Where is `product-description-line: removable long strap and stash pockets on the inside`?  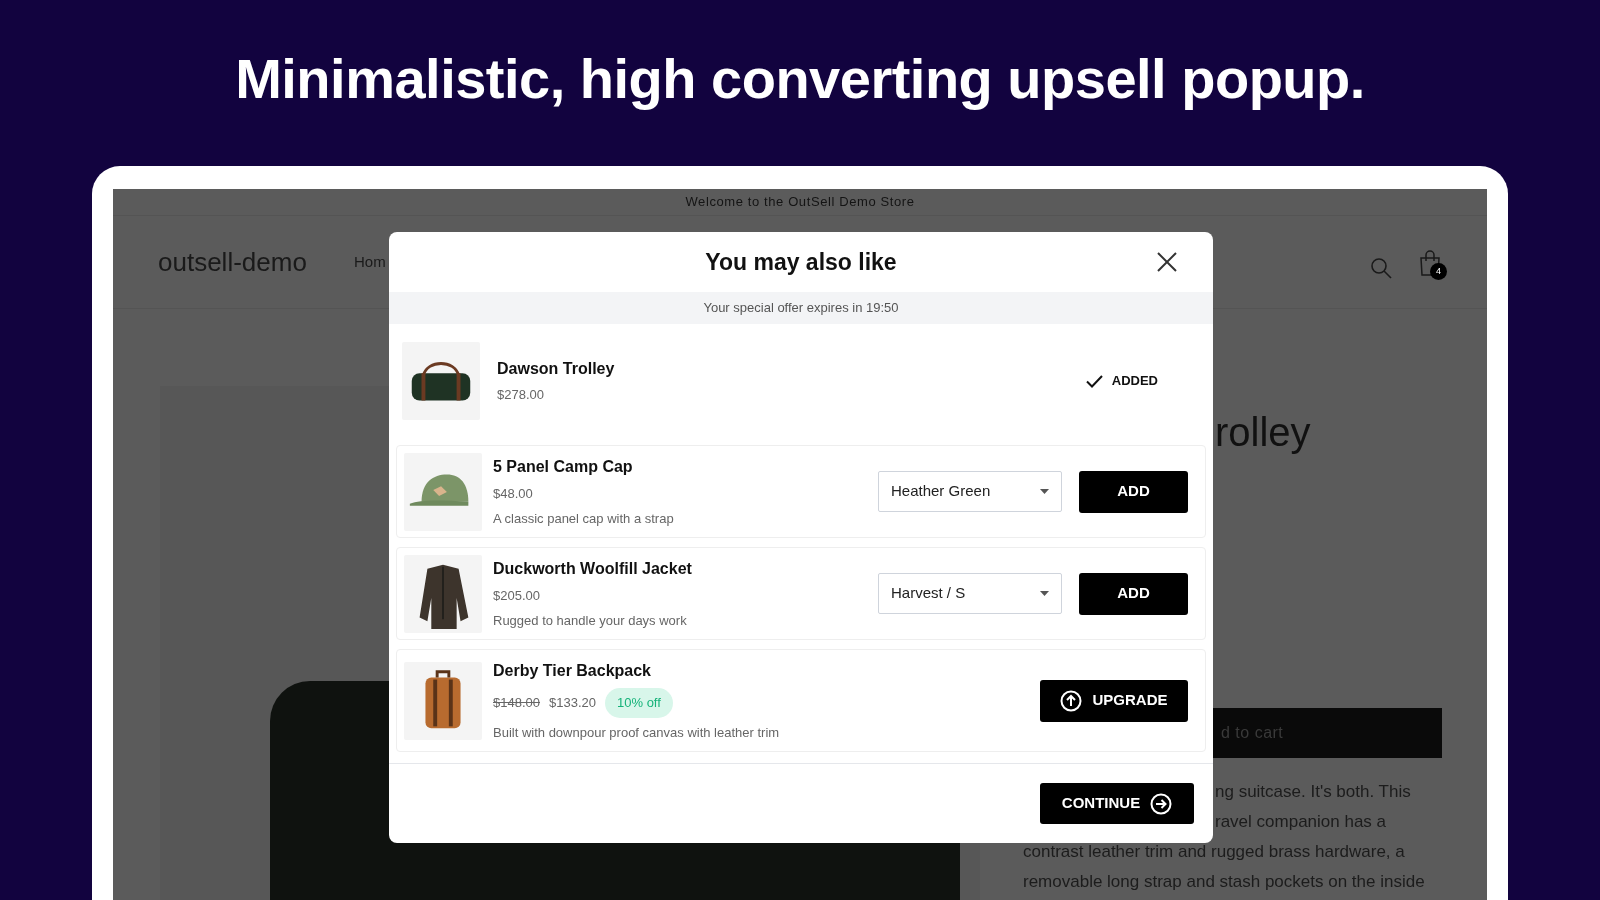
product-description-line: removable long strap and stash pockets on the inside is located at coordinates (1224, 882).